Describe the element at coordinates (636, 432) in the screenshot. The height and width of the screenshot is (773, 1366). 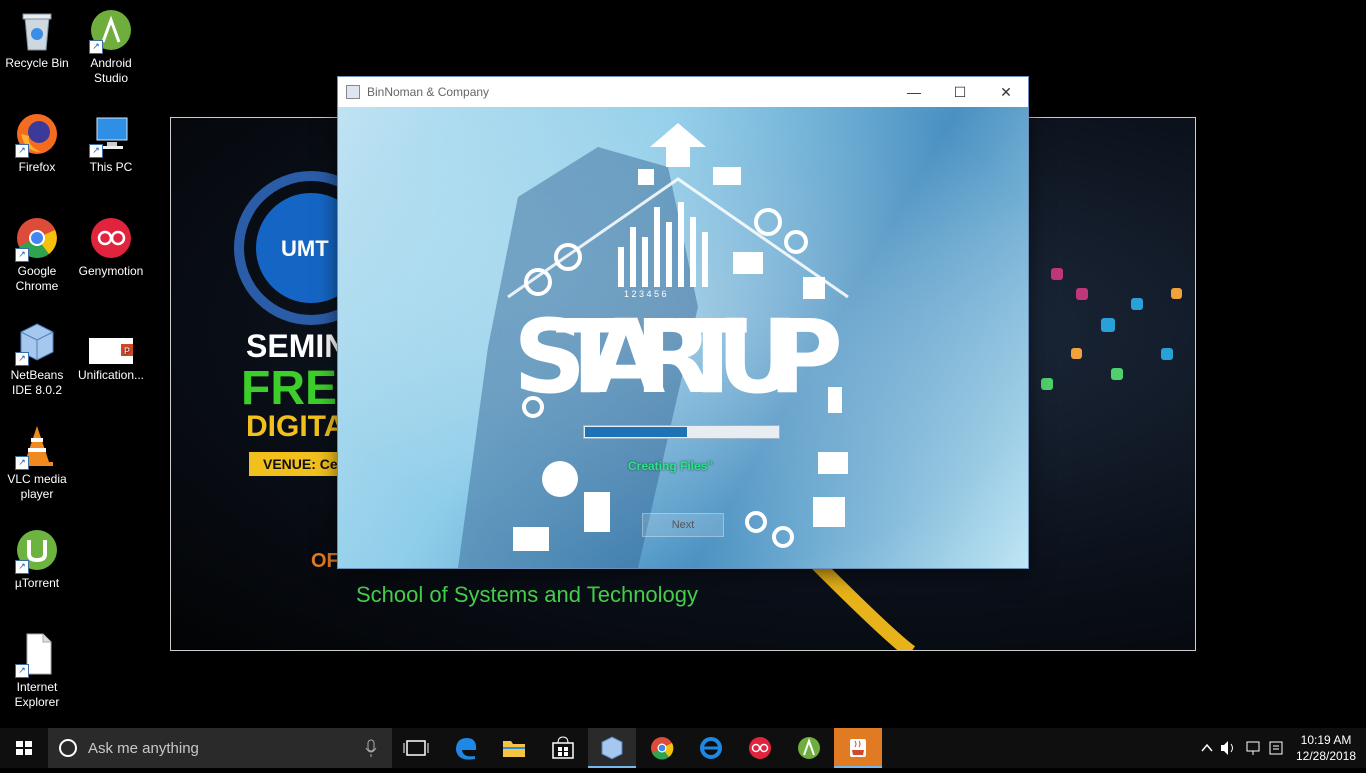
I see `progress-bar-fill` at that location.